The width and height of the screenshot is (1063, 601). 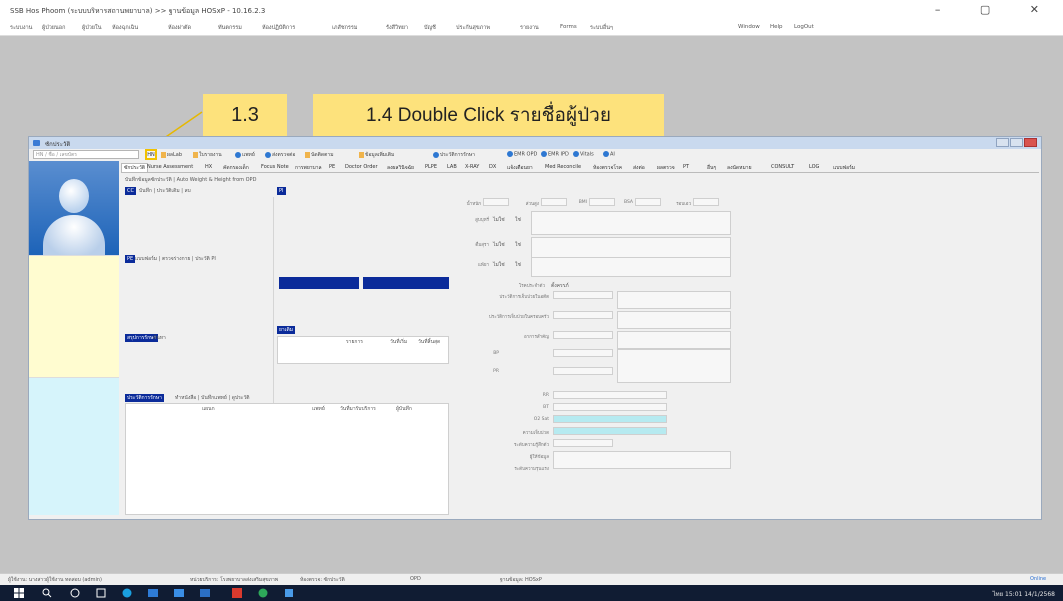 I want to click on tab-other: อื่นๆ, so click(x=711, y=168).